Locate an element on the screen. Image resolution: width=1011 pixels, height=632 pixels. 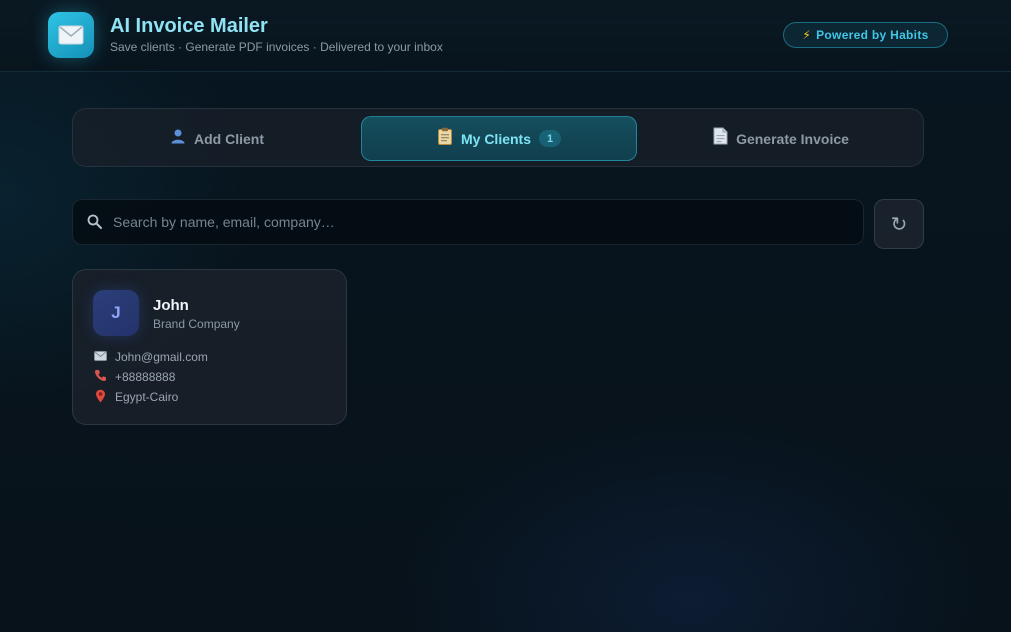
client-location-row: Egypt-Cairo is located at coordinates (135, 397).